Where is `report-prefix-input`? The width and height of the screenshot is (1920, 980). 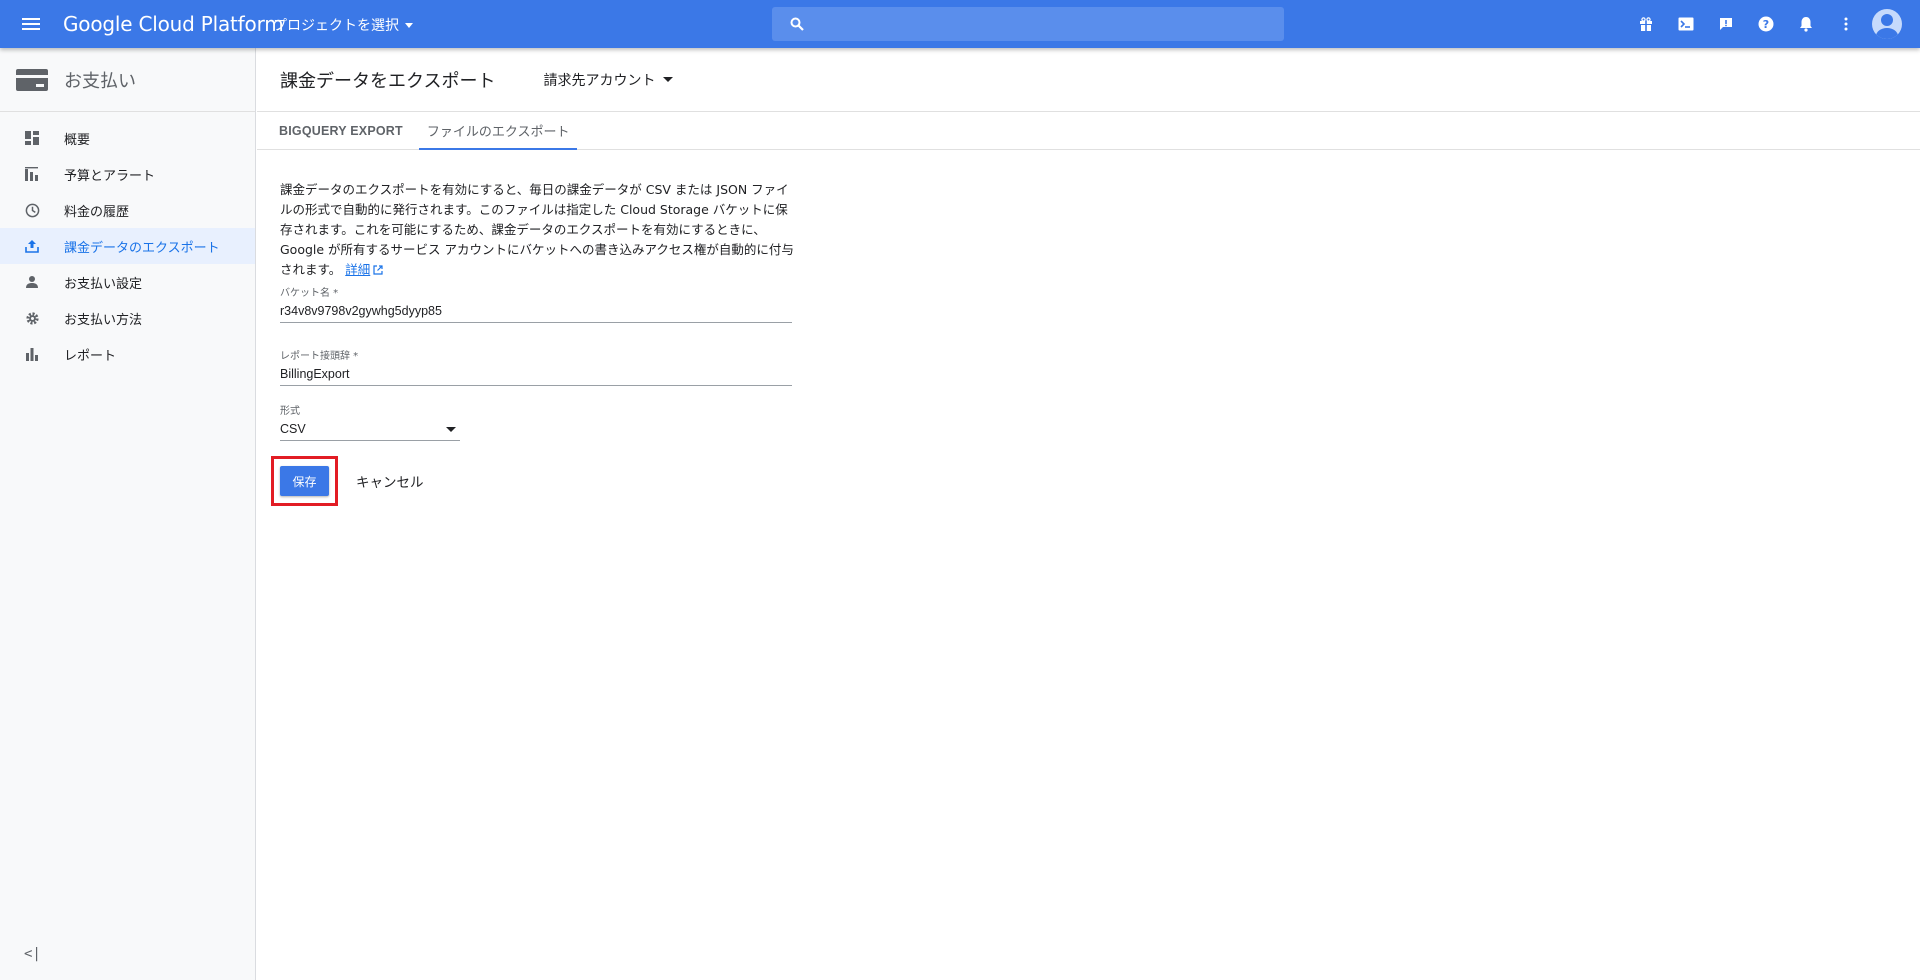
report-prefix-input is located at coordinates (536, 374).